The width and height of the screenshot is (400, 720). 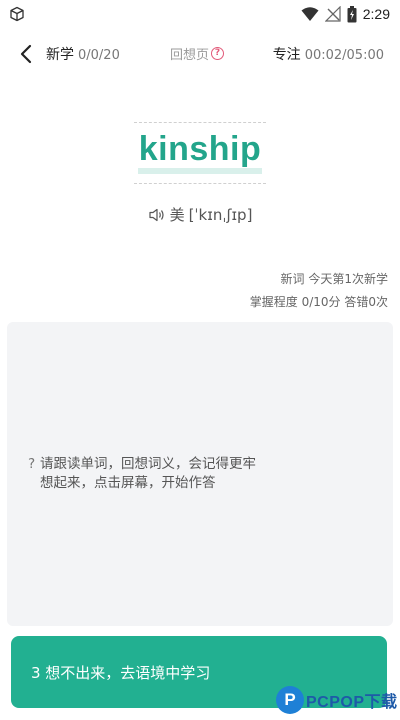 I want to click on cube-icon, so click(x=17, y=14).